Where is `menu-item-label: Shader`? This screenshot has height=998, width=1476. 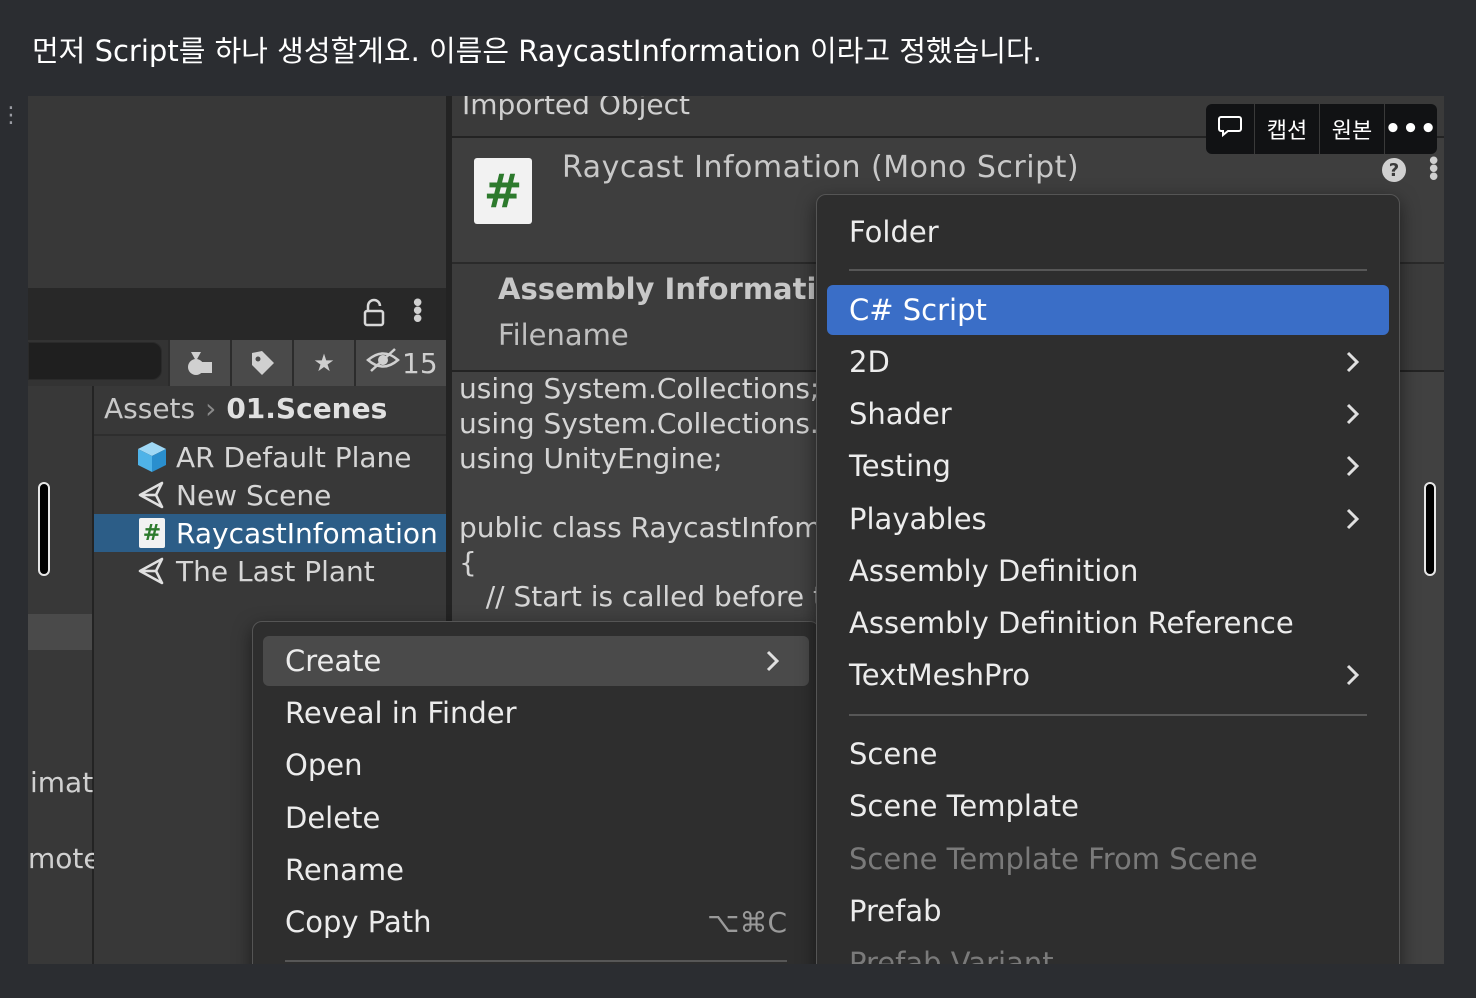 menu-item-label: Shader is located at coordinates (900, 414).